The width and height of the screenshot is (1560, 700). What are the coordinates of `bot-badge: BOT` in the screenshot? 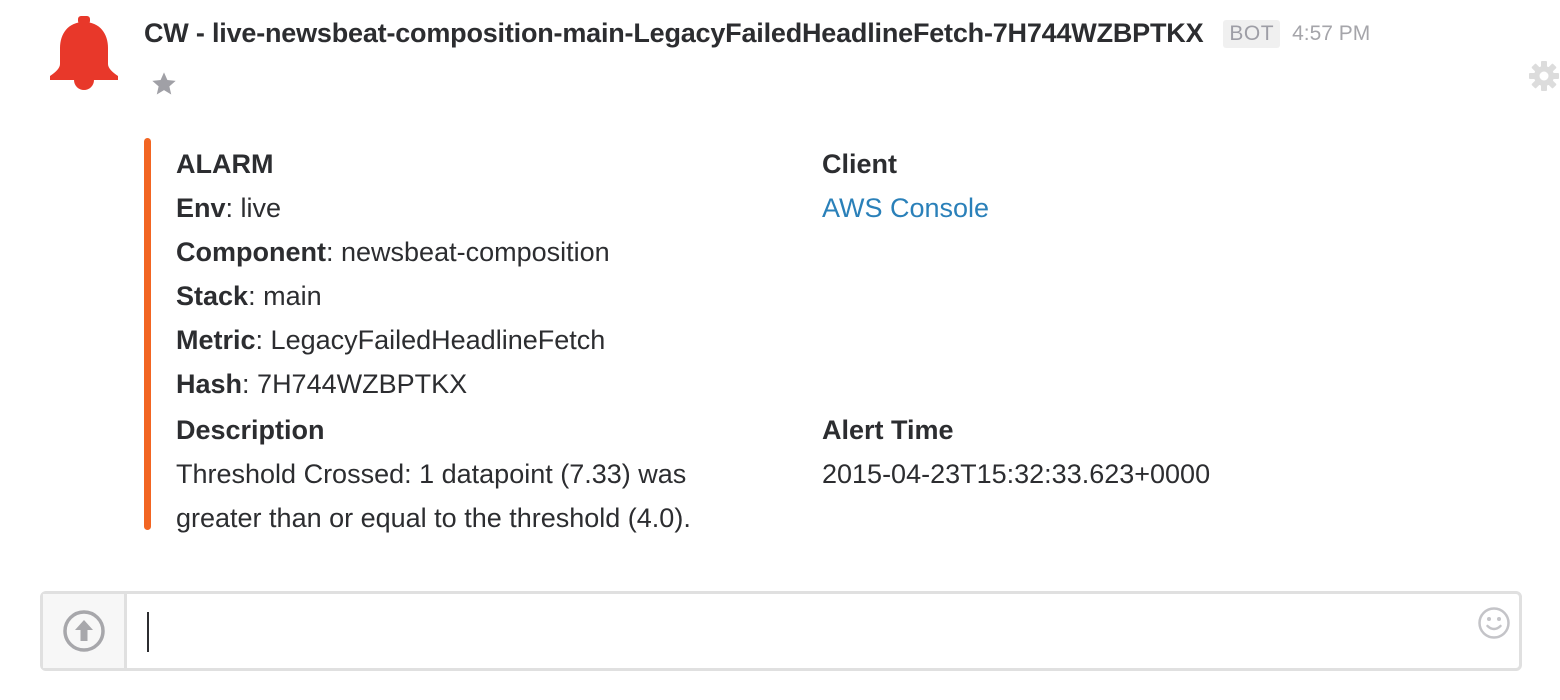 It's located at (1252, 33).